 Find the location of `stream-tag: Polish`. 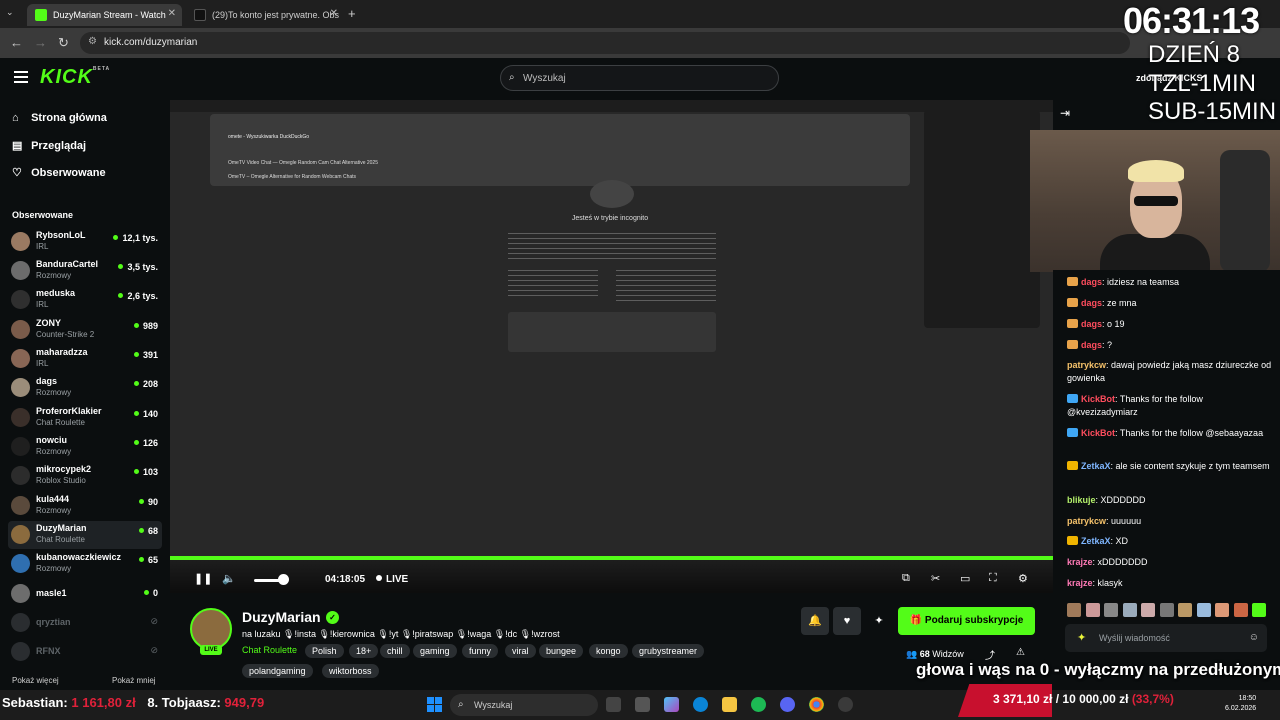

stream-tag: Polish is located at coordinates (324, 651).